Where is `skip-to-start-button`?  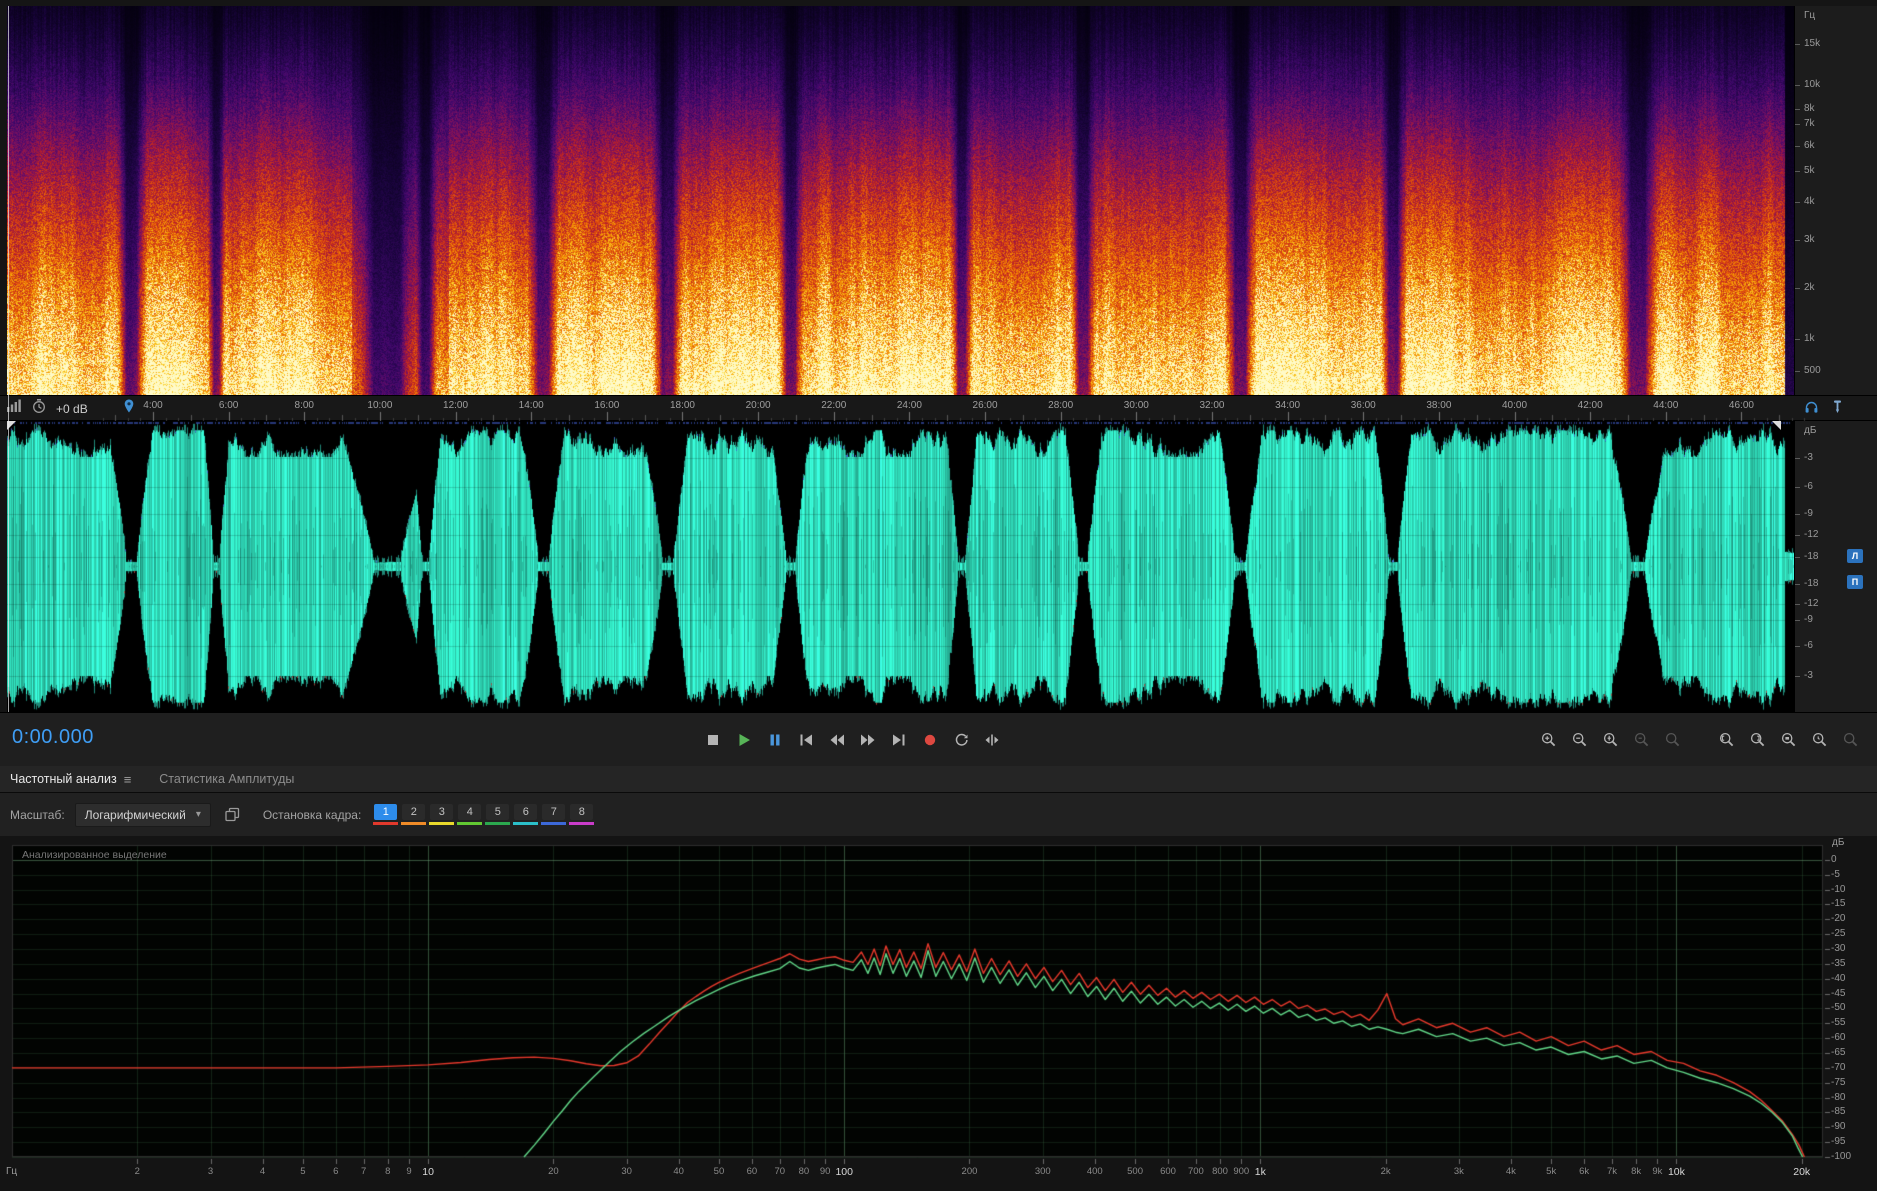 skip-to-start-button is located at coordinates (806, 740).